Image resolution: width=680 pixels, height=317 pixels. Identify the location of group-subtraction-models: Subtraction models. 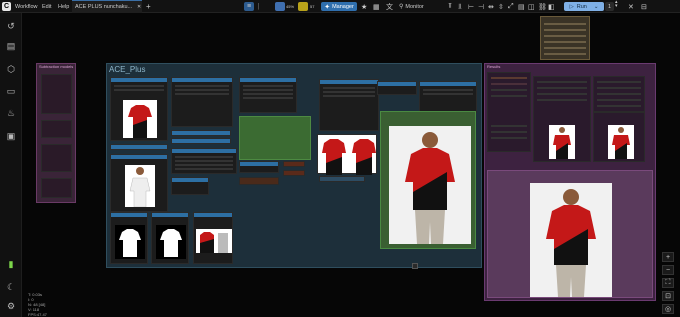
(56, 133).